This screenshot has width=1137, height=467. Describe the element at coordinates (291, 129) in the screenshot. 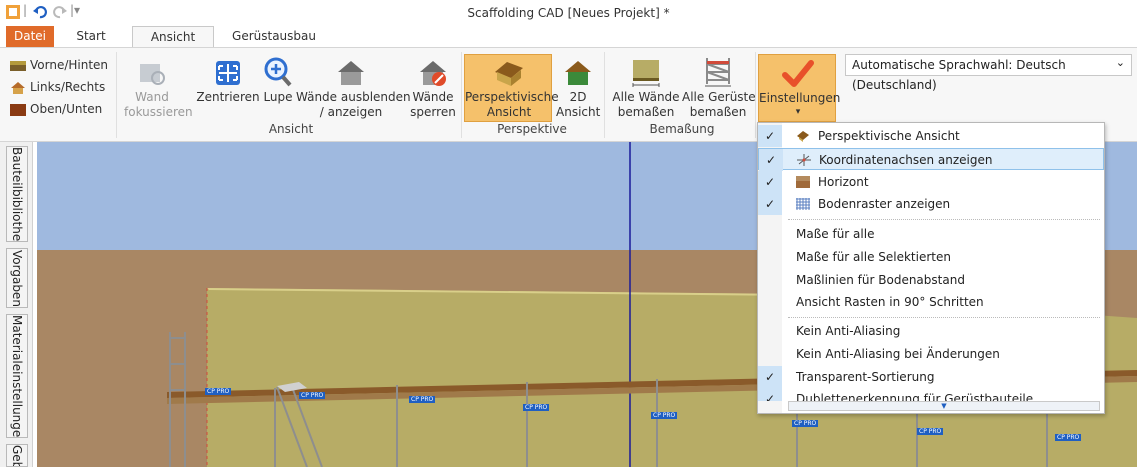

I see `group-label-ansicht: Ansicht` at that location.